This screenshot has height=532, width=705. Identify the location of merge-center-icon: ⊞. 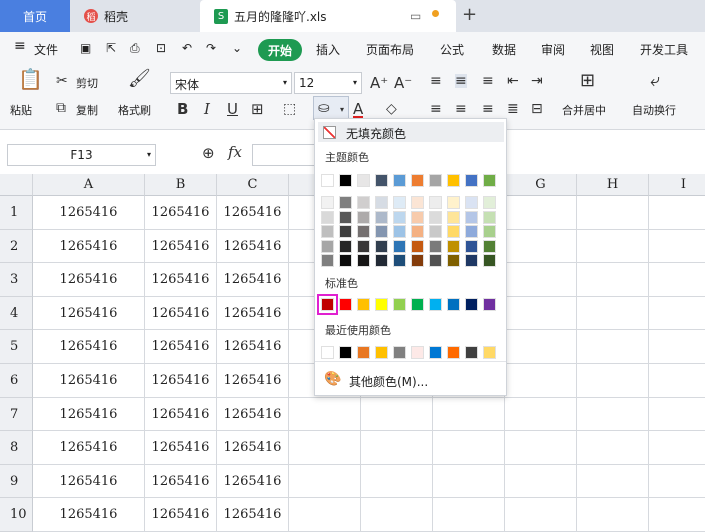
(587, 81).